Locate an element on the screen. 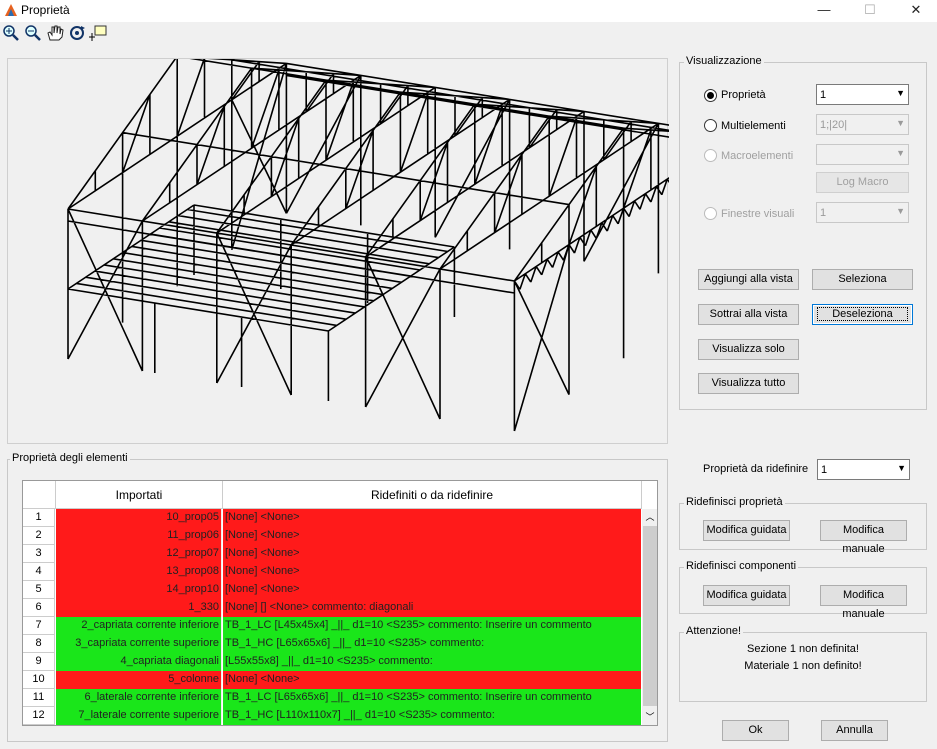  visualizzazione-title: Visualizzazione is located at coordinates (724, 61).